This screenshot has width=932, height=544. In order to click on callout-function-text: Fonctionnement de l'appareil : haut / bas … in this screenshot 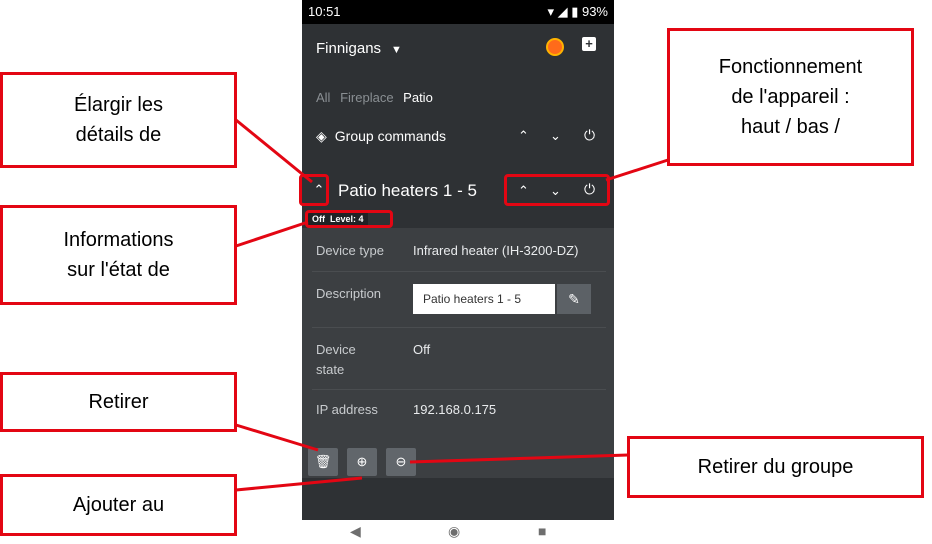, I will do `click(790, 97)`.